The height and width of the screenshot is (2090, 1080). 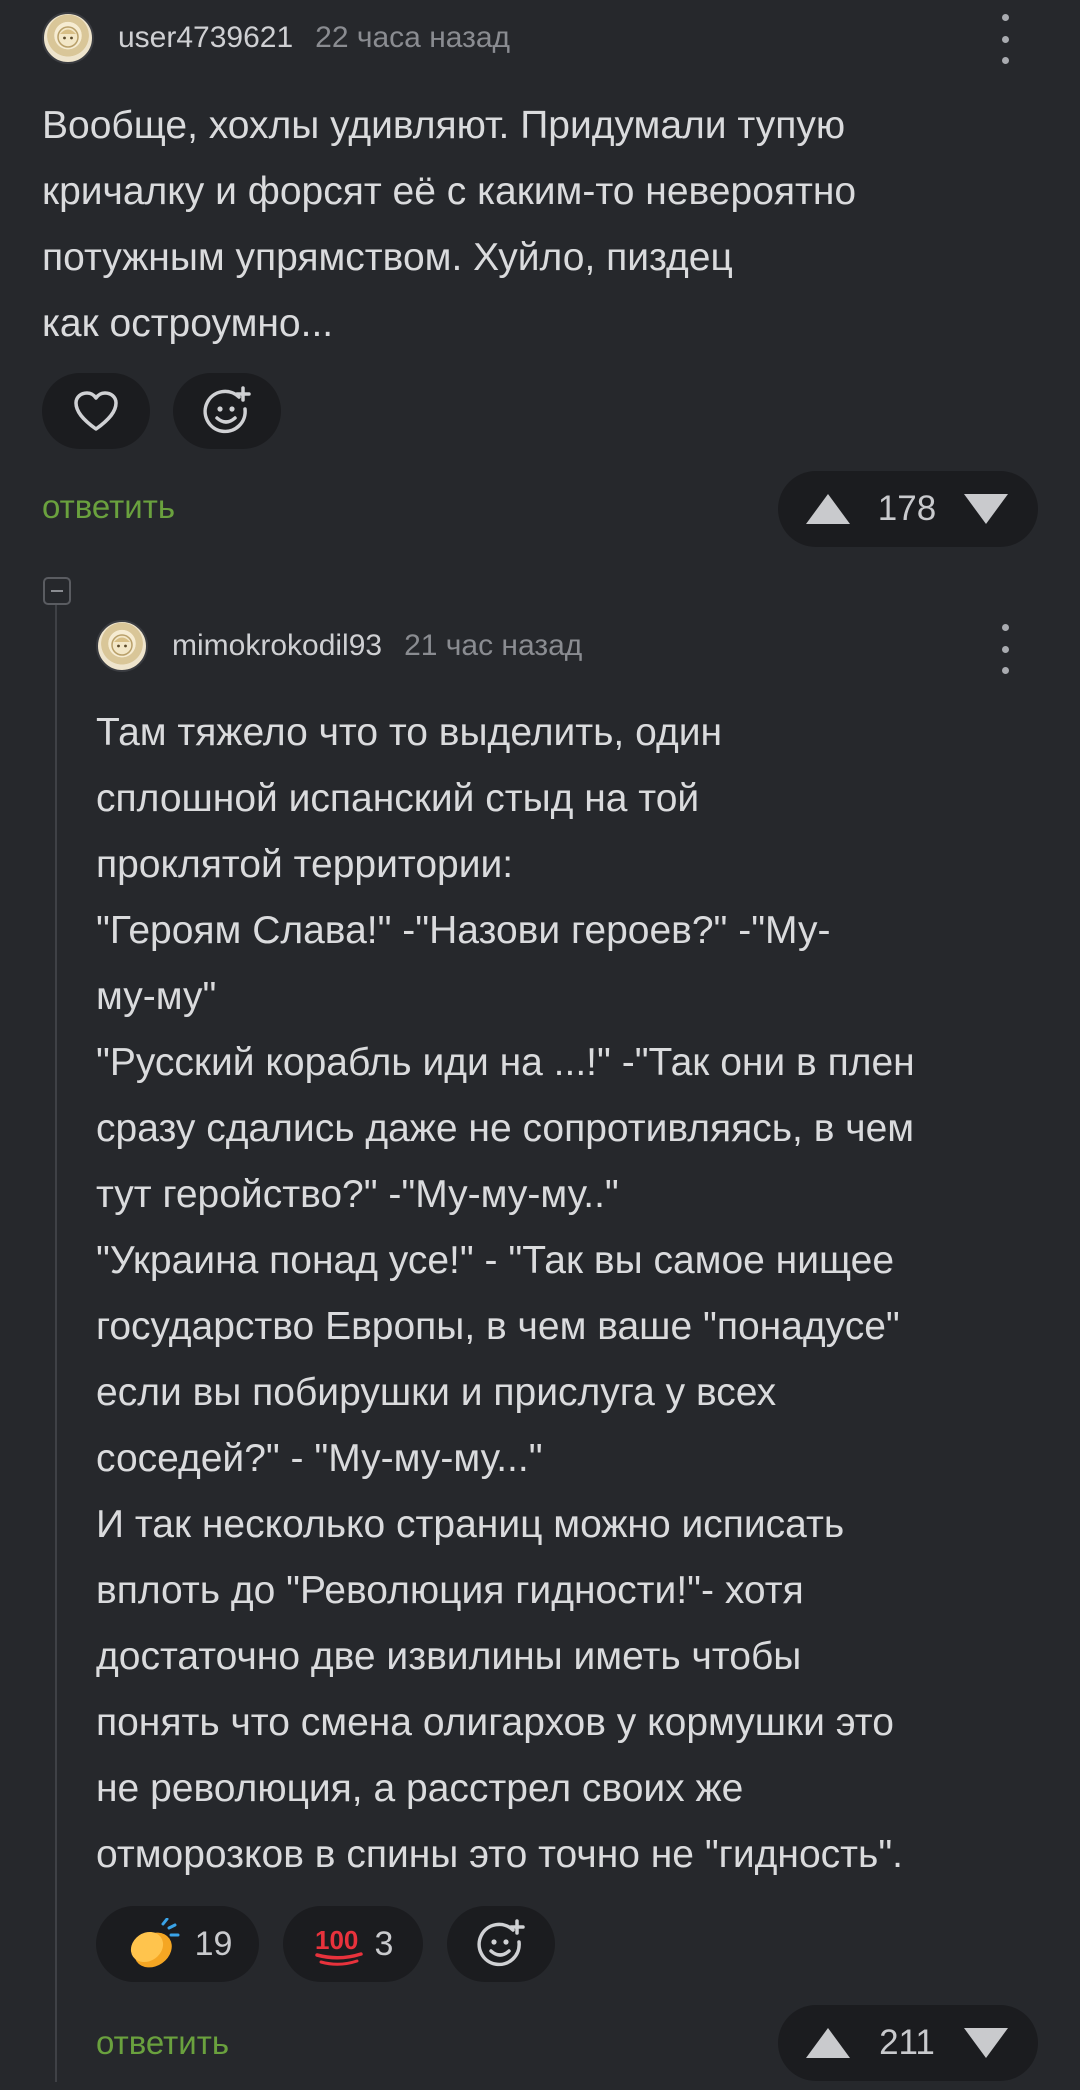 I want to click on svg-text: 100, so click(x=336, y=1940).